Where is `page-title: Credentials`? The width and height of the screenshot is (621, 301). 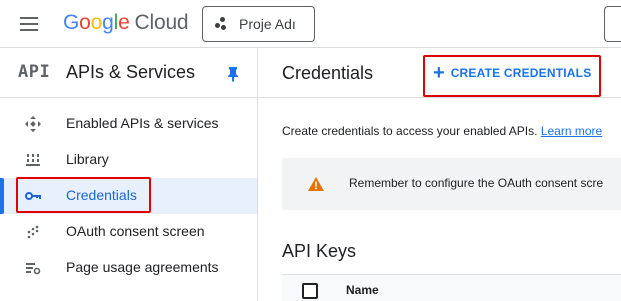
page-title: Credentials is located at coordinates (328, 73).